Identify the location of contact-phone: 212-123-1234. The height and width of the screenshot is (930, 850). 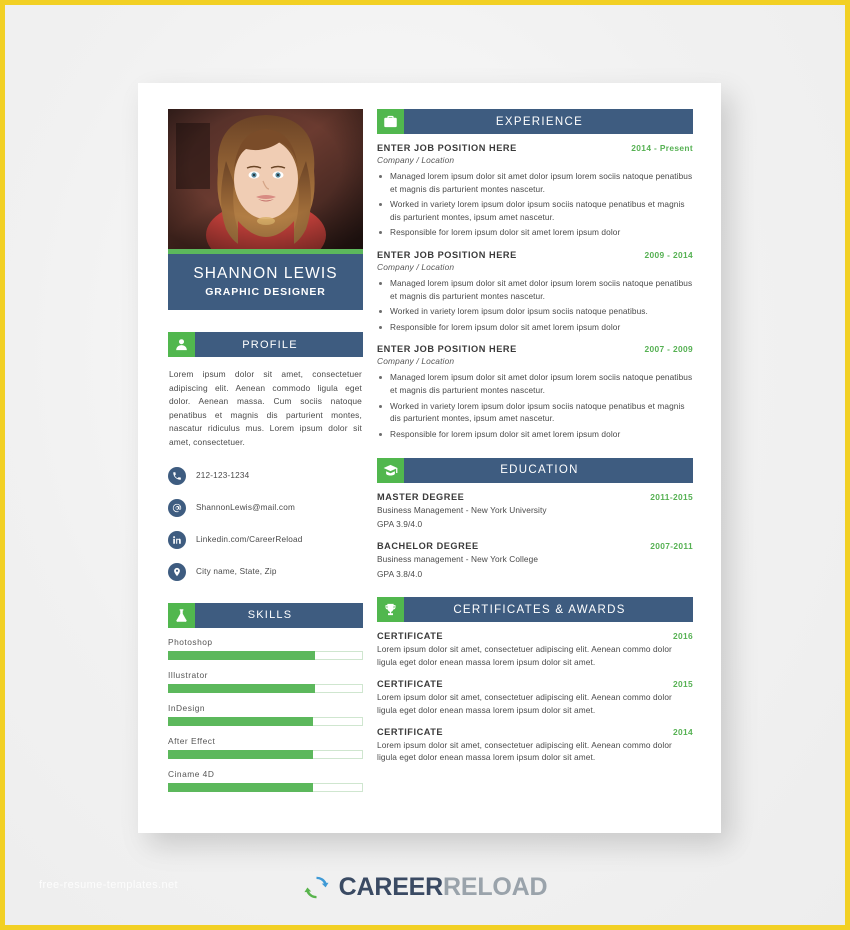
(265, 475).